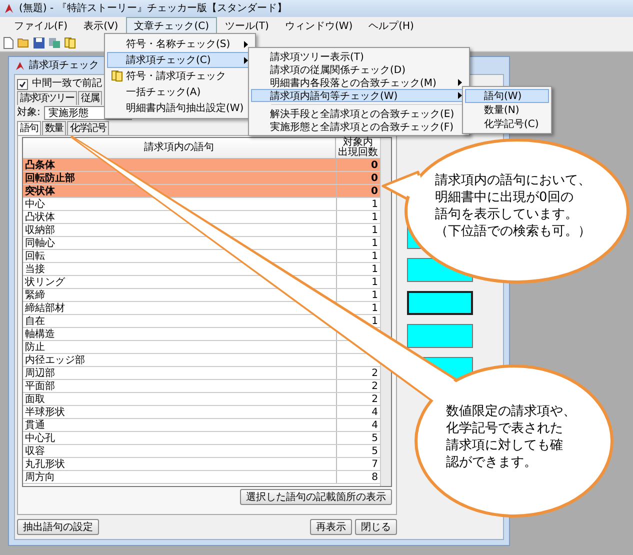  What do you see at coordinates (45, 464) in the screenshot?
I see `table-cell-text: 丸孔形状` at bounding box center [45, 464].